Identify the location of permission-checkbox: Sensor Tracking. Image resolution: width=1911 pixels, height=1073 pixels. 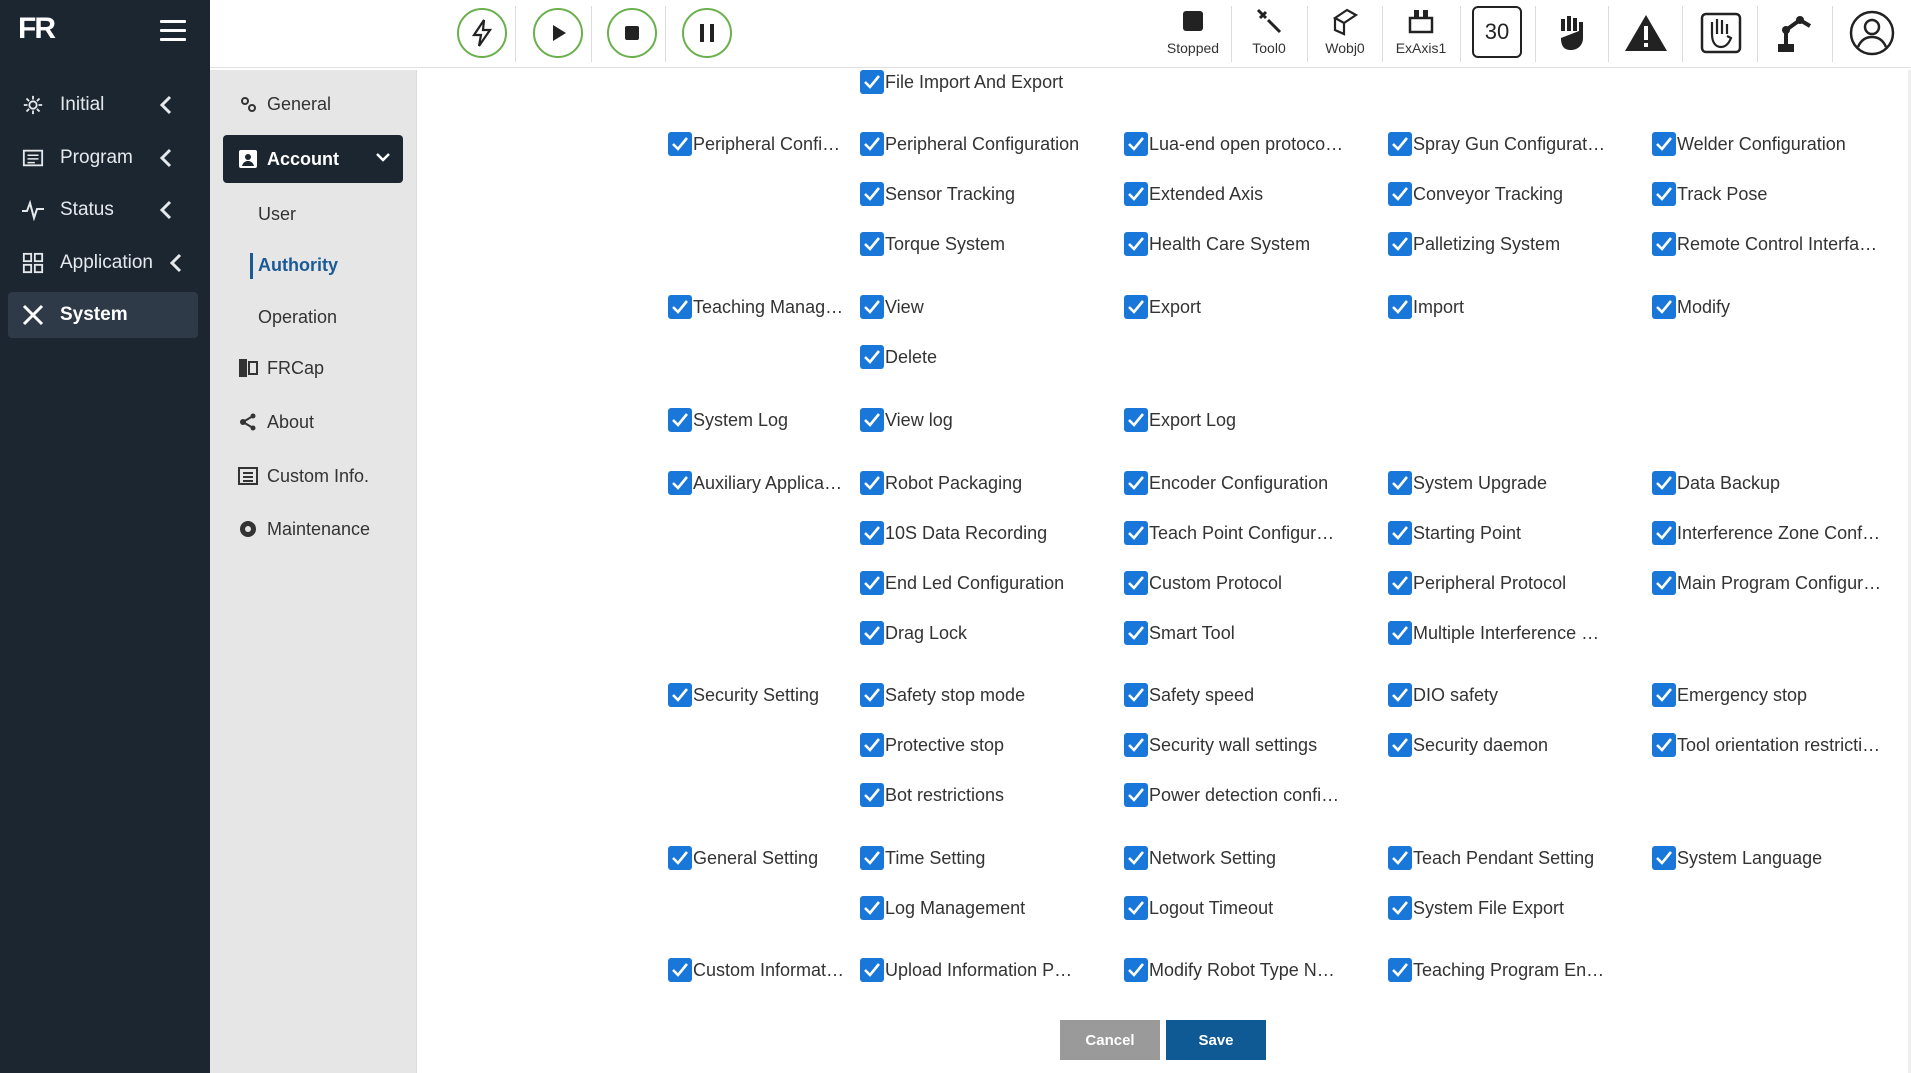
(970, 194).